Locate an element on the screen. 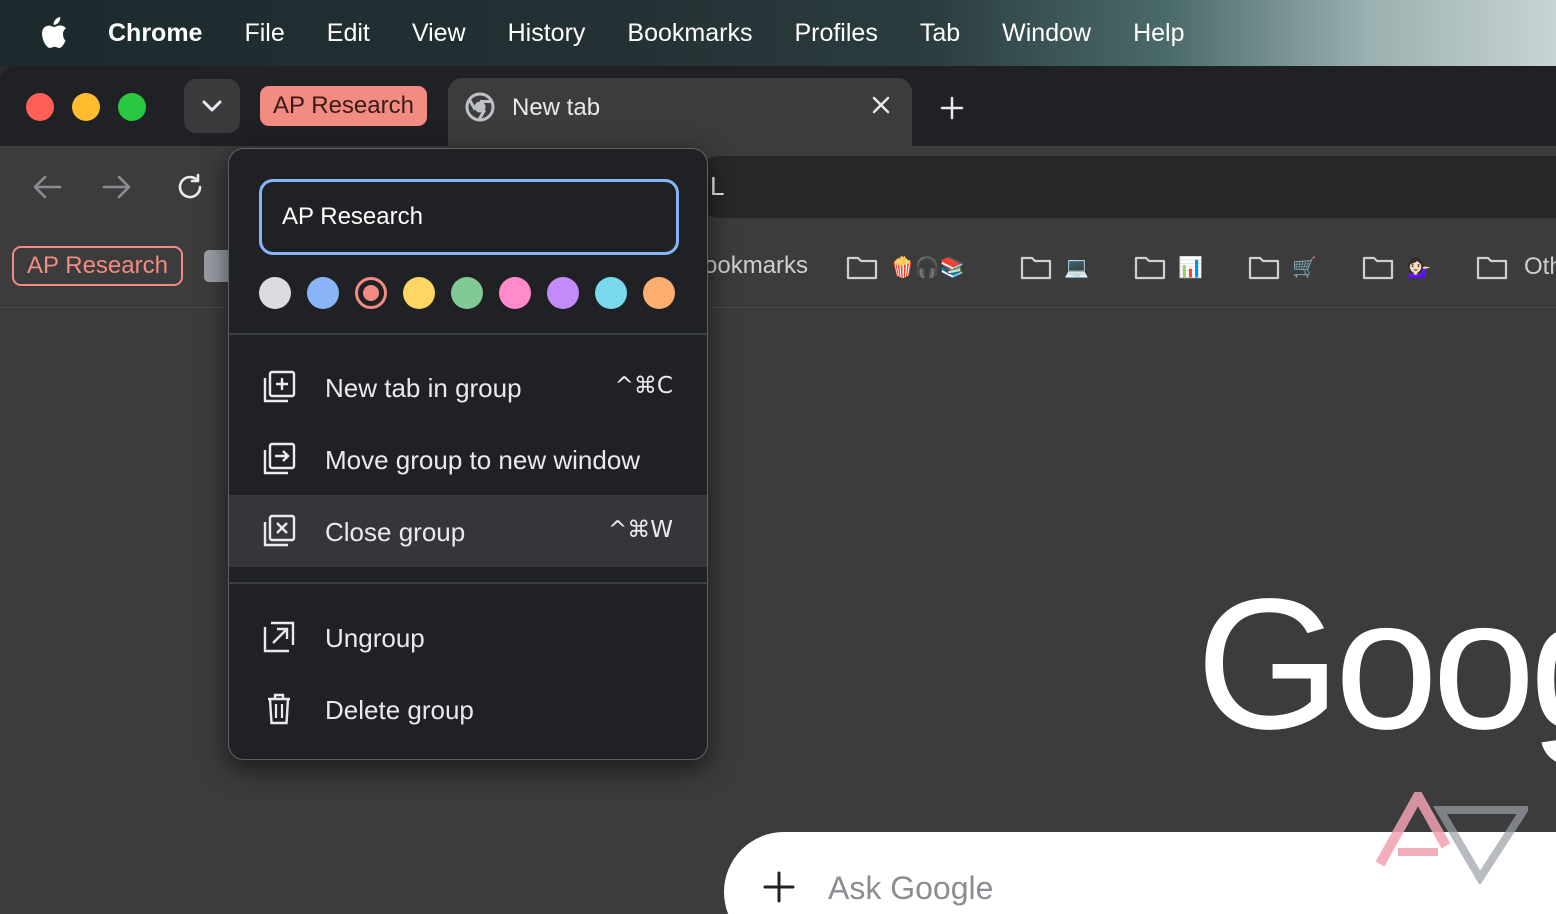  close-group-icon is located at coordinates (279, 530).